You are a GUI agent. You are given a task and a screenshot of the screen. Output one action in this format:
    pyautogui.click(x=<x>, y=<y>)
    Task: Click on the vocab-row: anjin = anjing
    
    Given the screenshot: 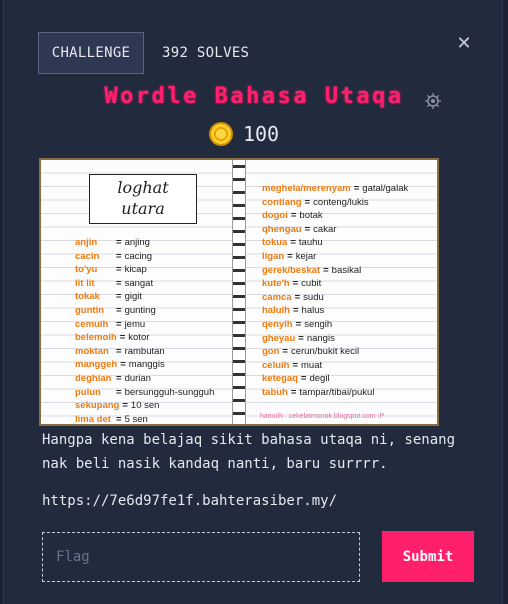 What is the action you would take?
    pyautogui.click(x=144, y=243)
    